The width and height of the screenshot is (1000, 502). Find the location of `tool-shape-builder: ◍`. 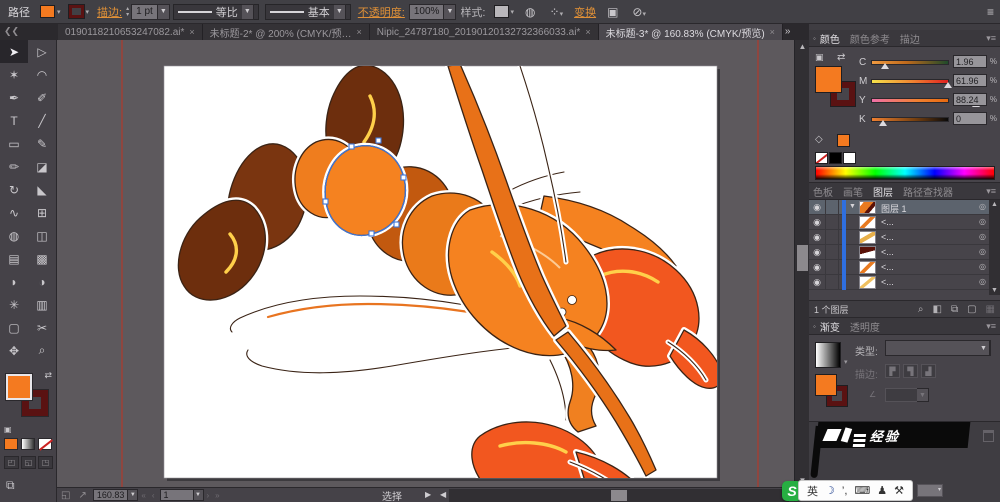

tool-shape-builder: ◍ is located at coordinates (14, 235).